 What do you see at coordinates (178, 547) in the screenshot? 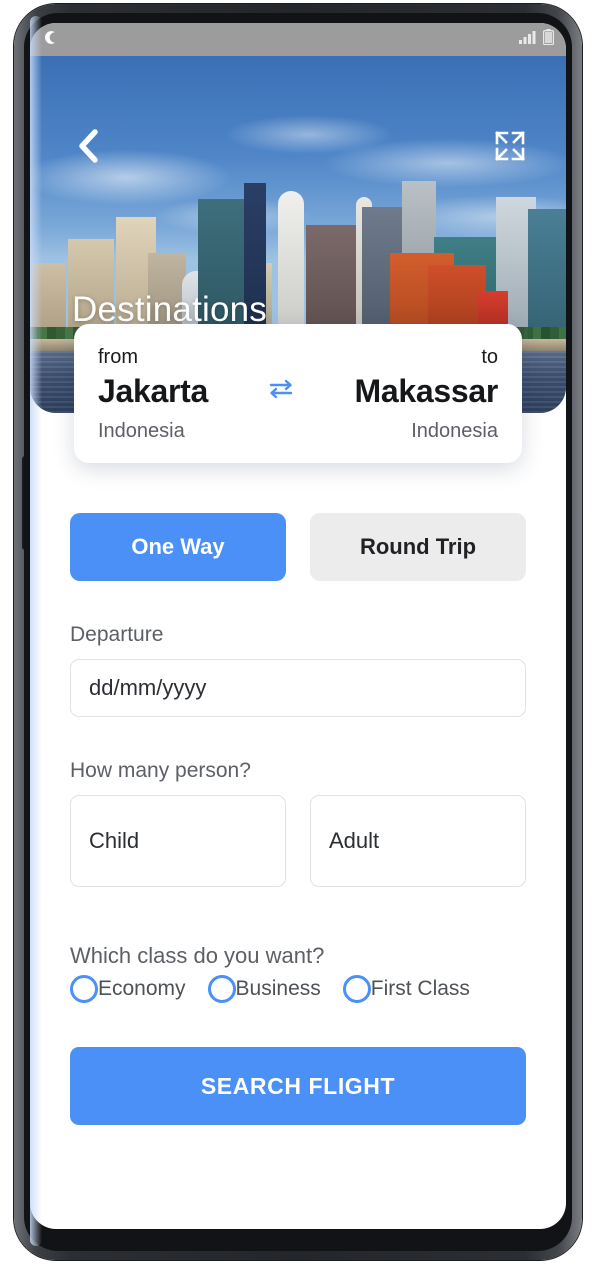
I see `one-way-button: One Way` at bounding box center [178, 547].